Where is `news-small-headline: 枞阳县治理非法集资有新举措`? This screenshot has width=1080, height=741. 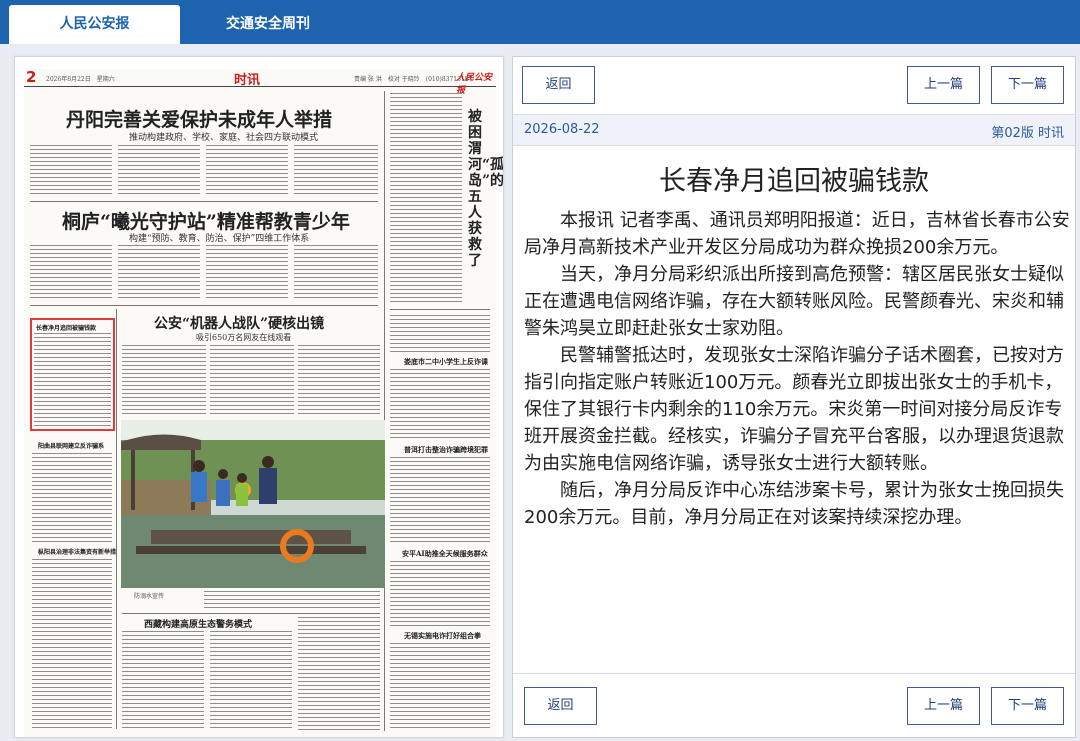 news-small-headline: 枞阳县治理非法集资有新举措 is located at coordinates (77, 551).